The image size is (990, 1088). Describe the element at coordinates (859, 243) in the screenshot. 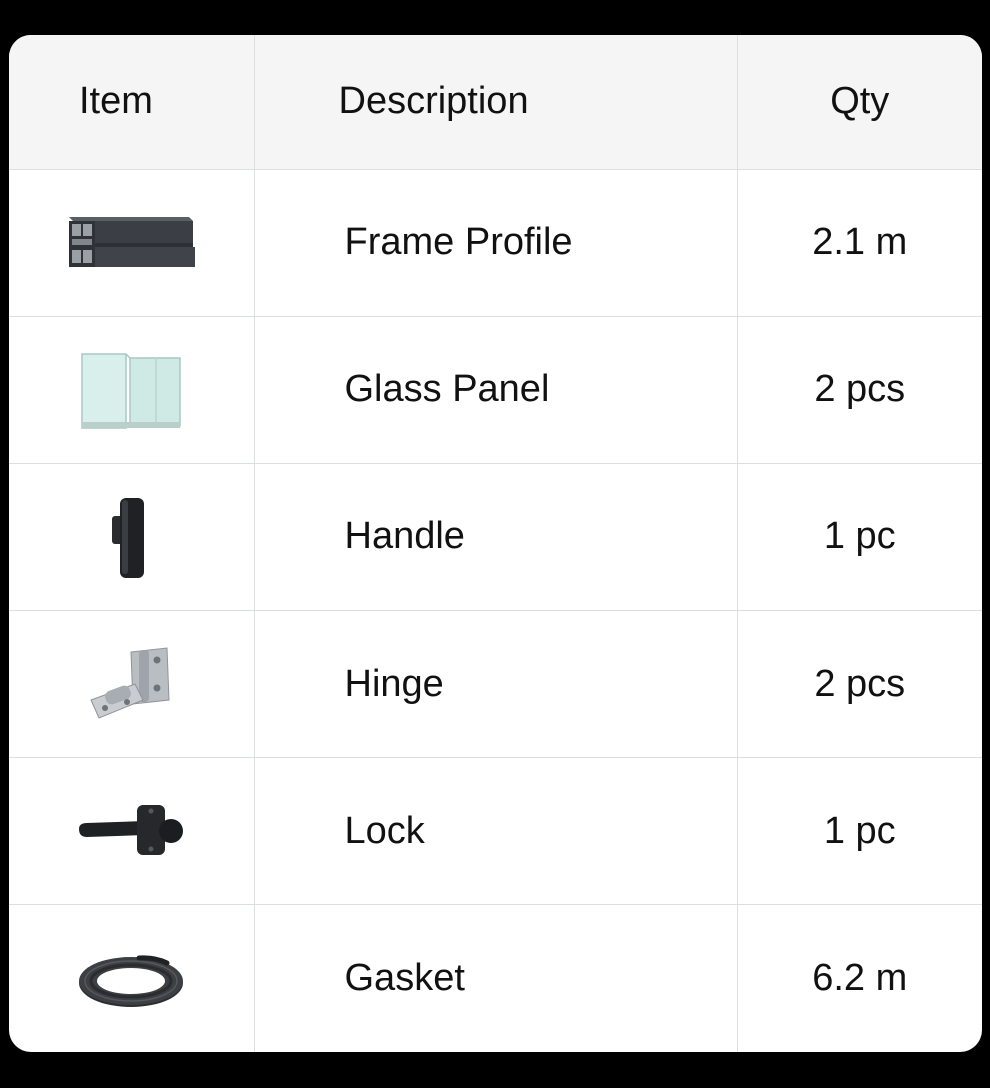

I see `item-qty: 2.1 m` at that location.